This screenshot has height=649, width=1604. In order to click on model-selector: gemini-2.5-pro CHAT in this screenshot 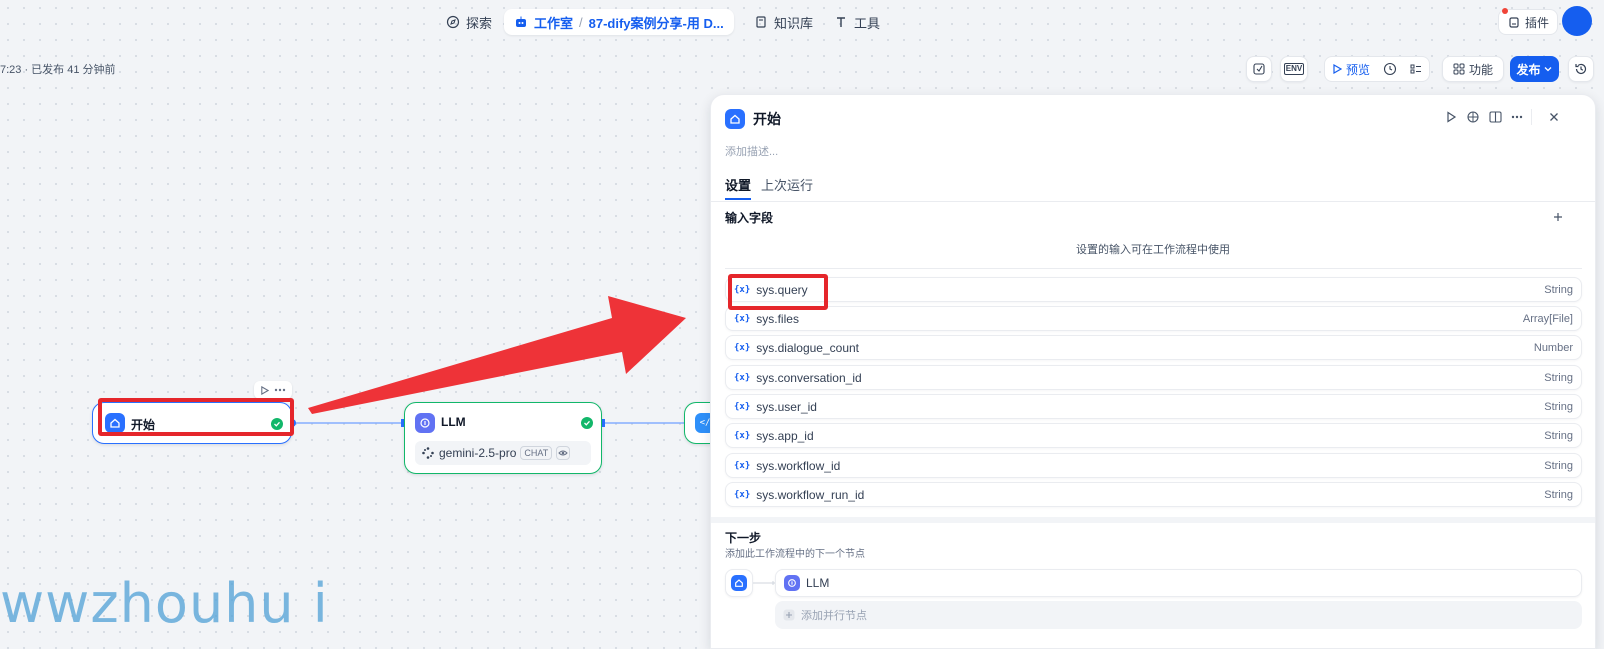, I will do `click(503, 453)`.